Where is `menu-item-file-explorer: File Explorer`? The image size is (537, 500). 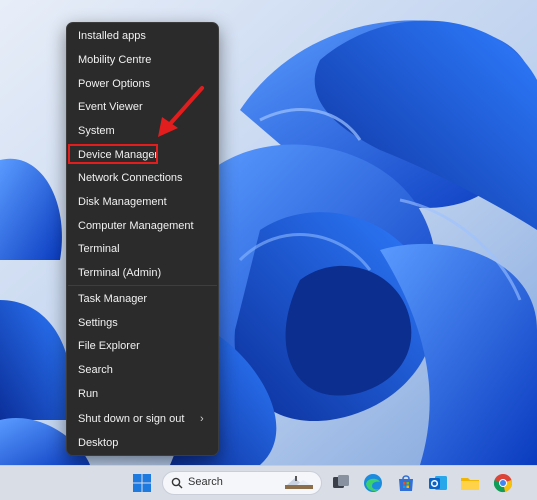 menu-item-file-explorer: File Explorer is located at coordinates (144, 346).